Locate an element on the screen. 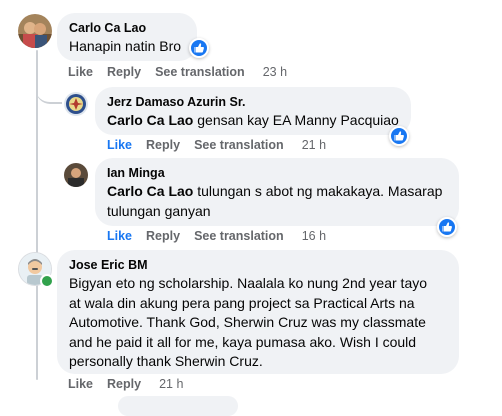 This screenshot has height=416, width=502. avatar-ian is located at coordinates (76, 175).